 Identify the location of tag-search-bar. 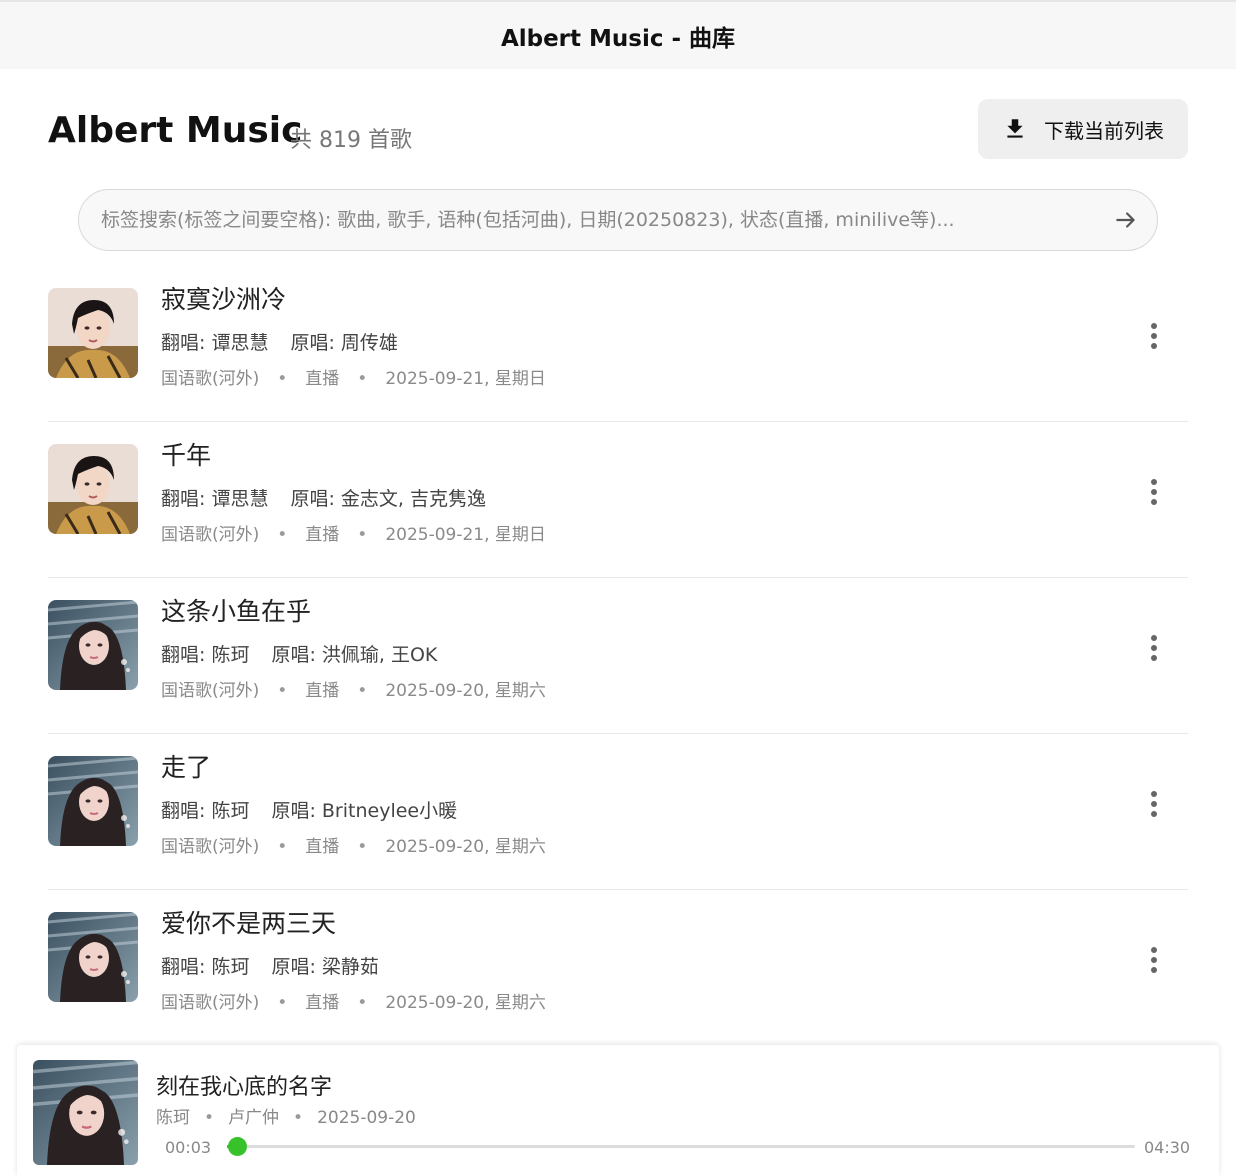
(618, 220).